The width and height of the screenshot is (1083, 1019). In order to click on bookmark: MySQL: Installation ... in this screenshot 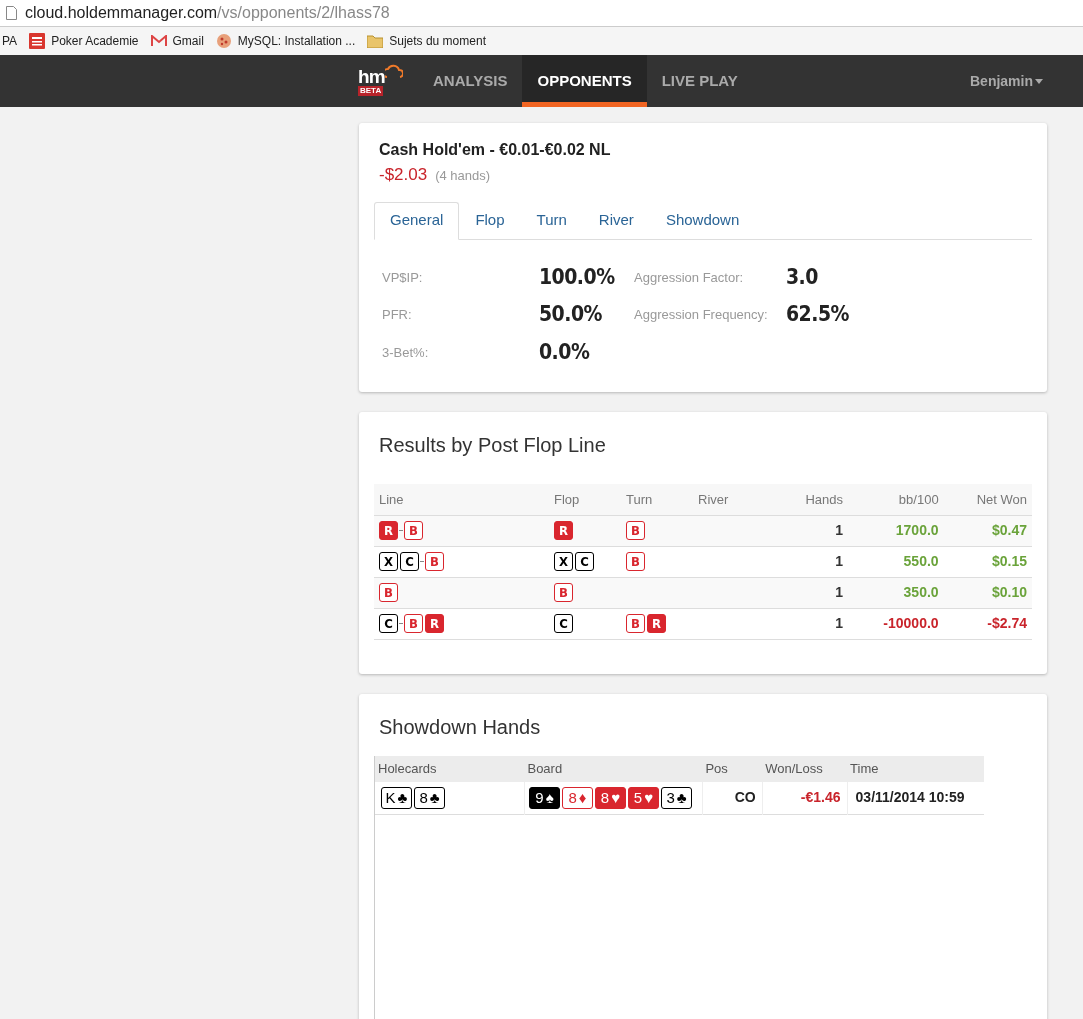, I will do `click(285, 41)`.